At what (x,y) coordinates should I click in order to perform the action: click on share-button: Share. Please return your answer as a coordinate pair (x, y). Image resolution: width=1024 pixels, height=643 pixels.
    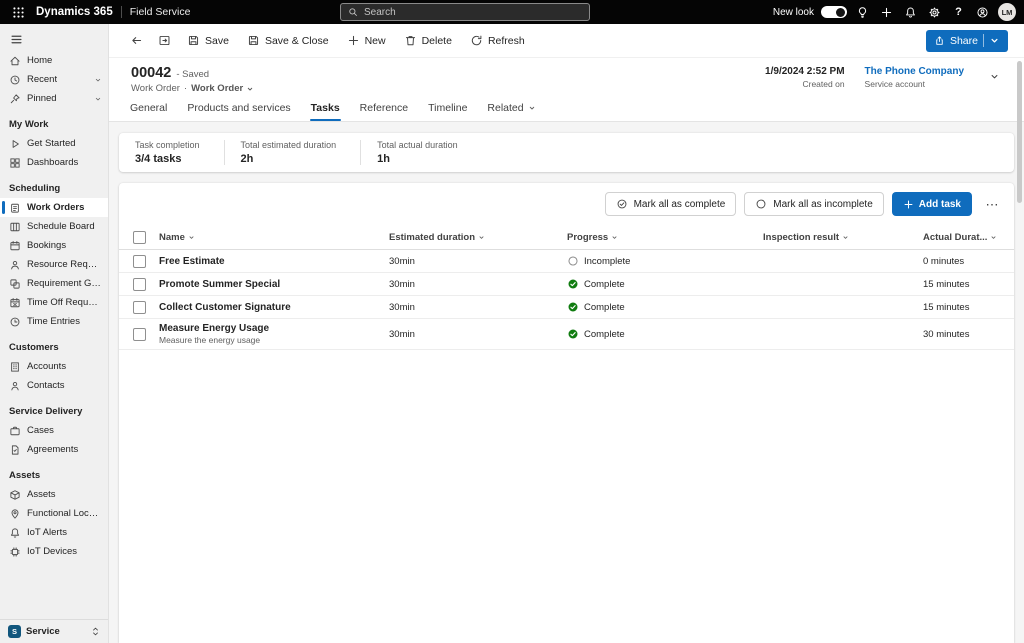
    Looking at the image, I should click on (966, 40).